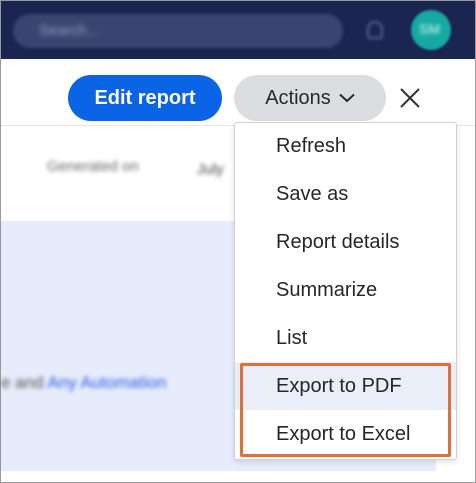 The height and width of the screenshot is (483, 476). I want to click on edit-report-button: Edit report, so click(145, 98).